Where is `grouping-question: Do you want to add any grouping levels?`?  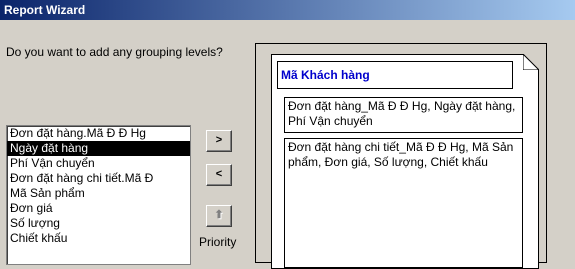
grouping-question: Do you want to add any grouping levels? is located at coordinates (114, 52).